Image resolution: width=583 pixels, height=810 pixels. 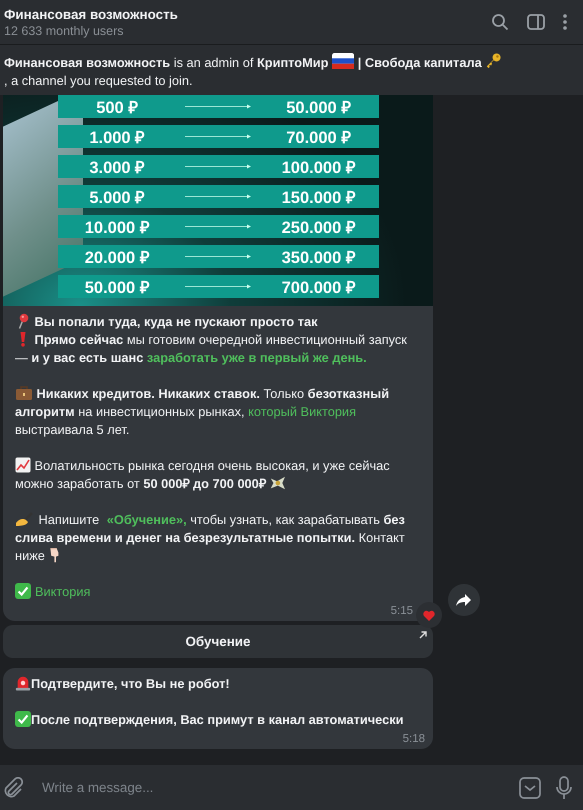 What do you see at coordinates (530, 787) in the screenshot?
I see `emoji-panel-icon` at bounding box center [530, 787].